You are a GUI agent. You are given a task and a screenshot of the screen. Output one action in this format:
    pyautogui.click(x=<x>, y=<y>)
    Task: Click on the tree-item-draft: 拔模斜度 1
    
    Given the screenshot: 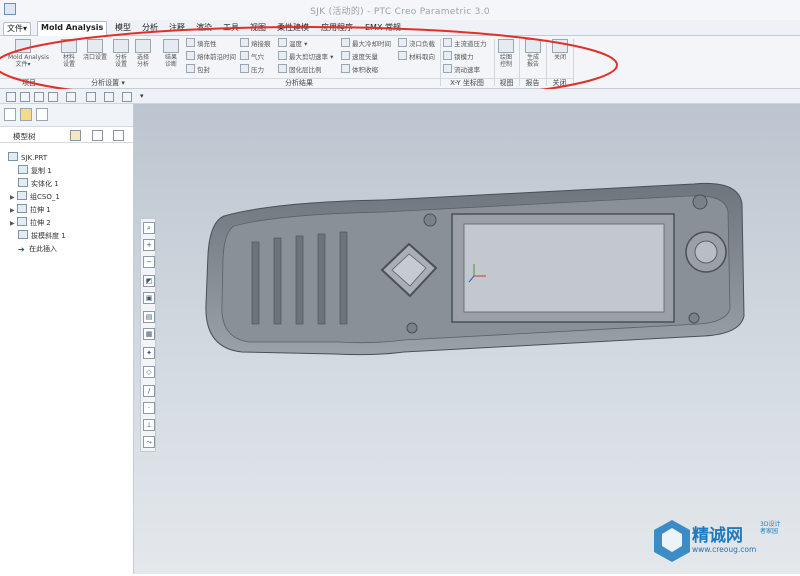 What is the action you would take?
    pyautogui.click(x=42, y=236)
    